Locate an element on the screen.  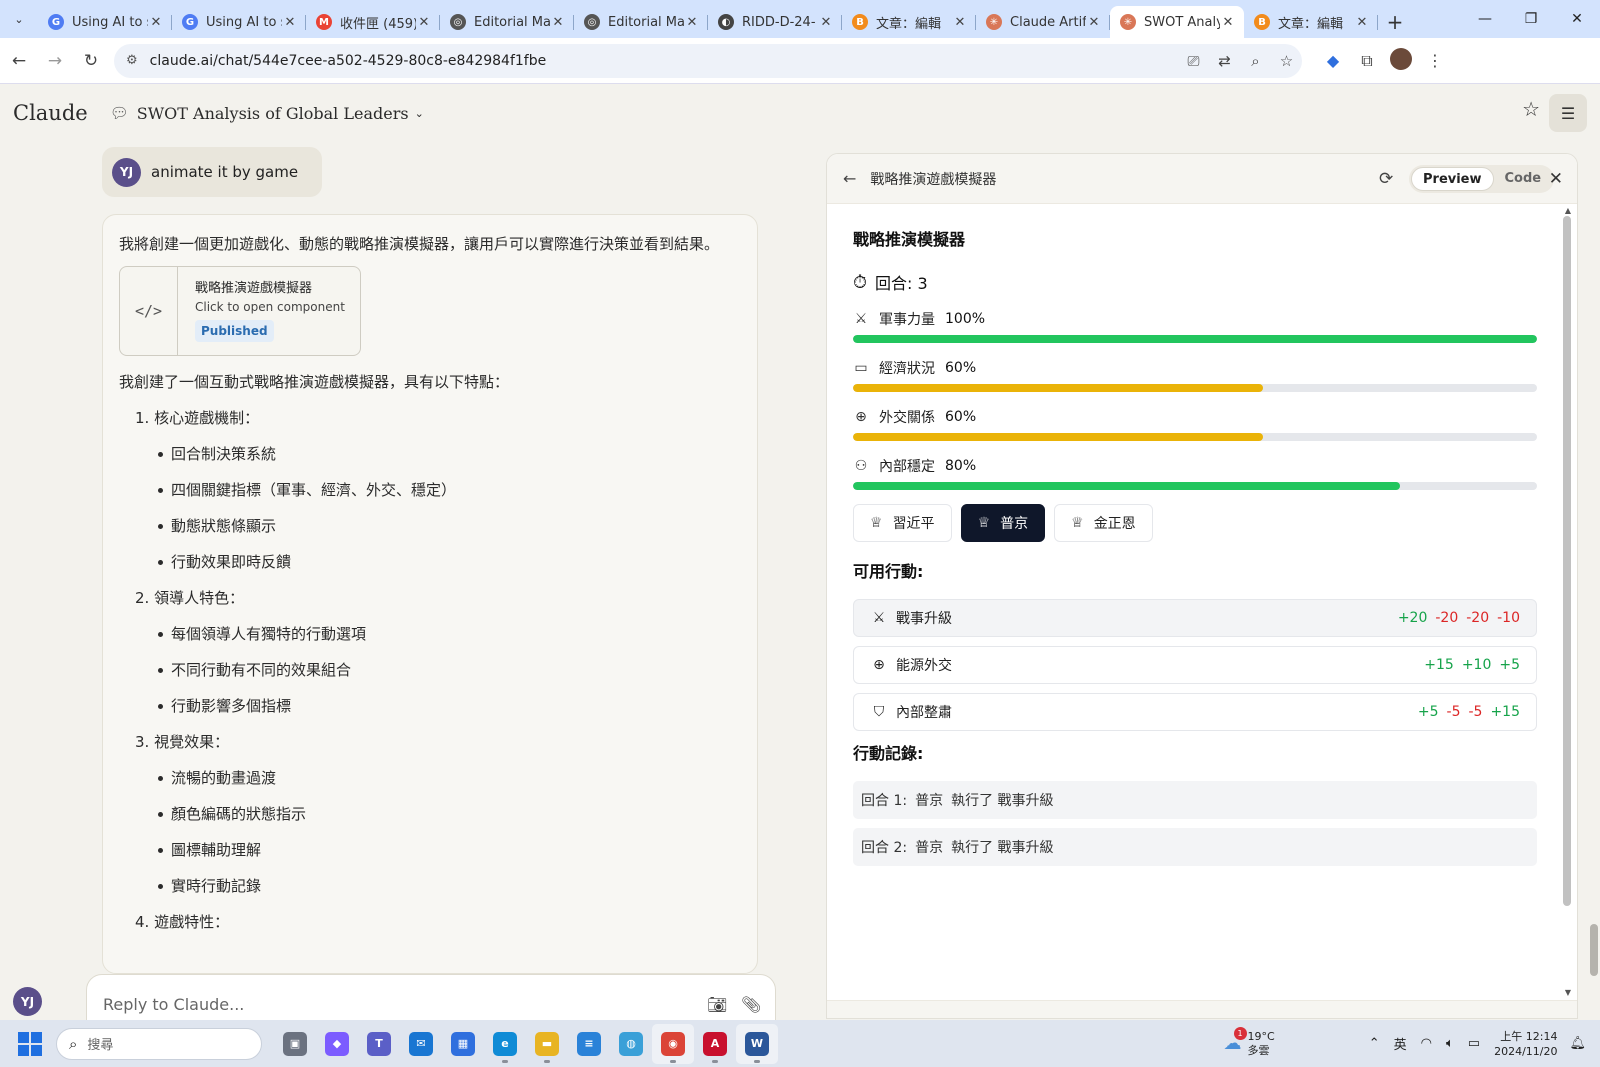
settings-sliders-icon: ☰ is located at coordinates (1568, 113).